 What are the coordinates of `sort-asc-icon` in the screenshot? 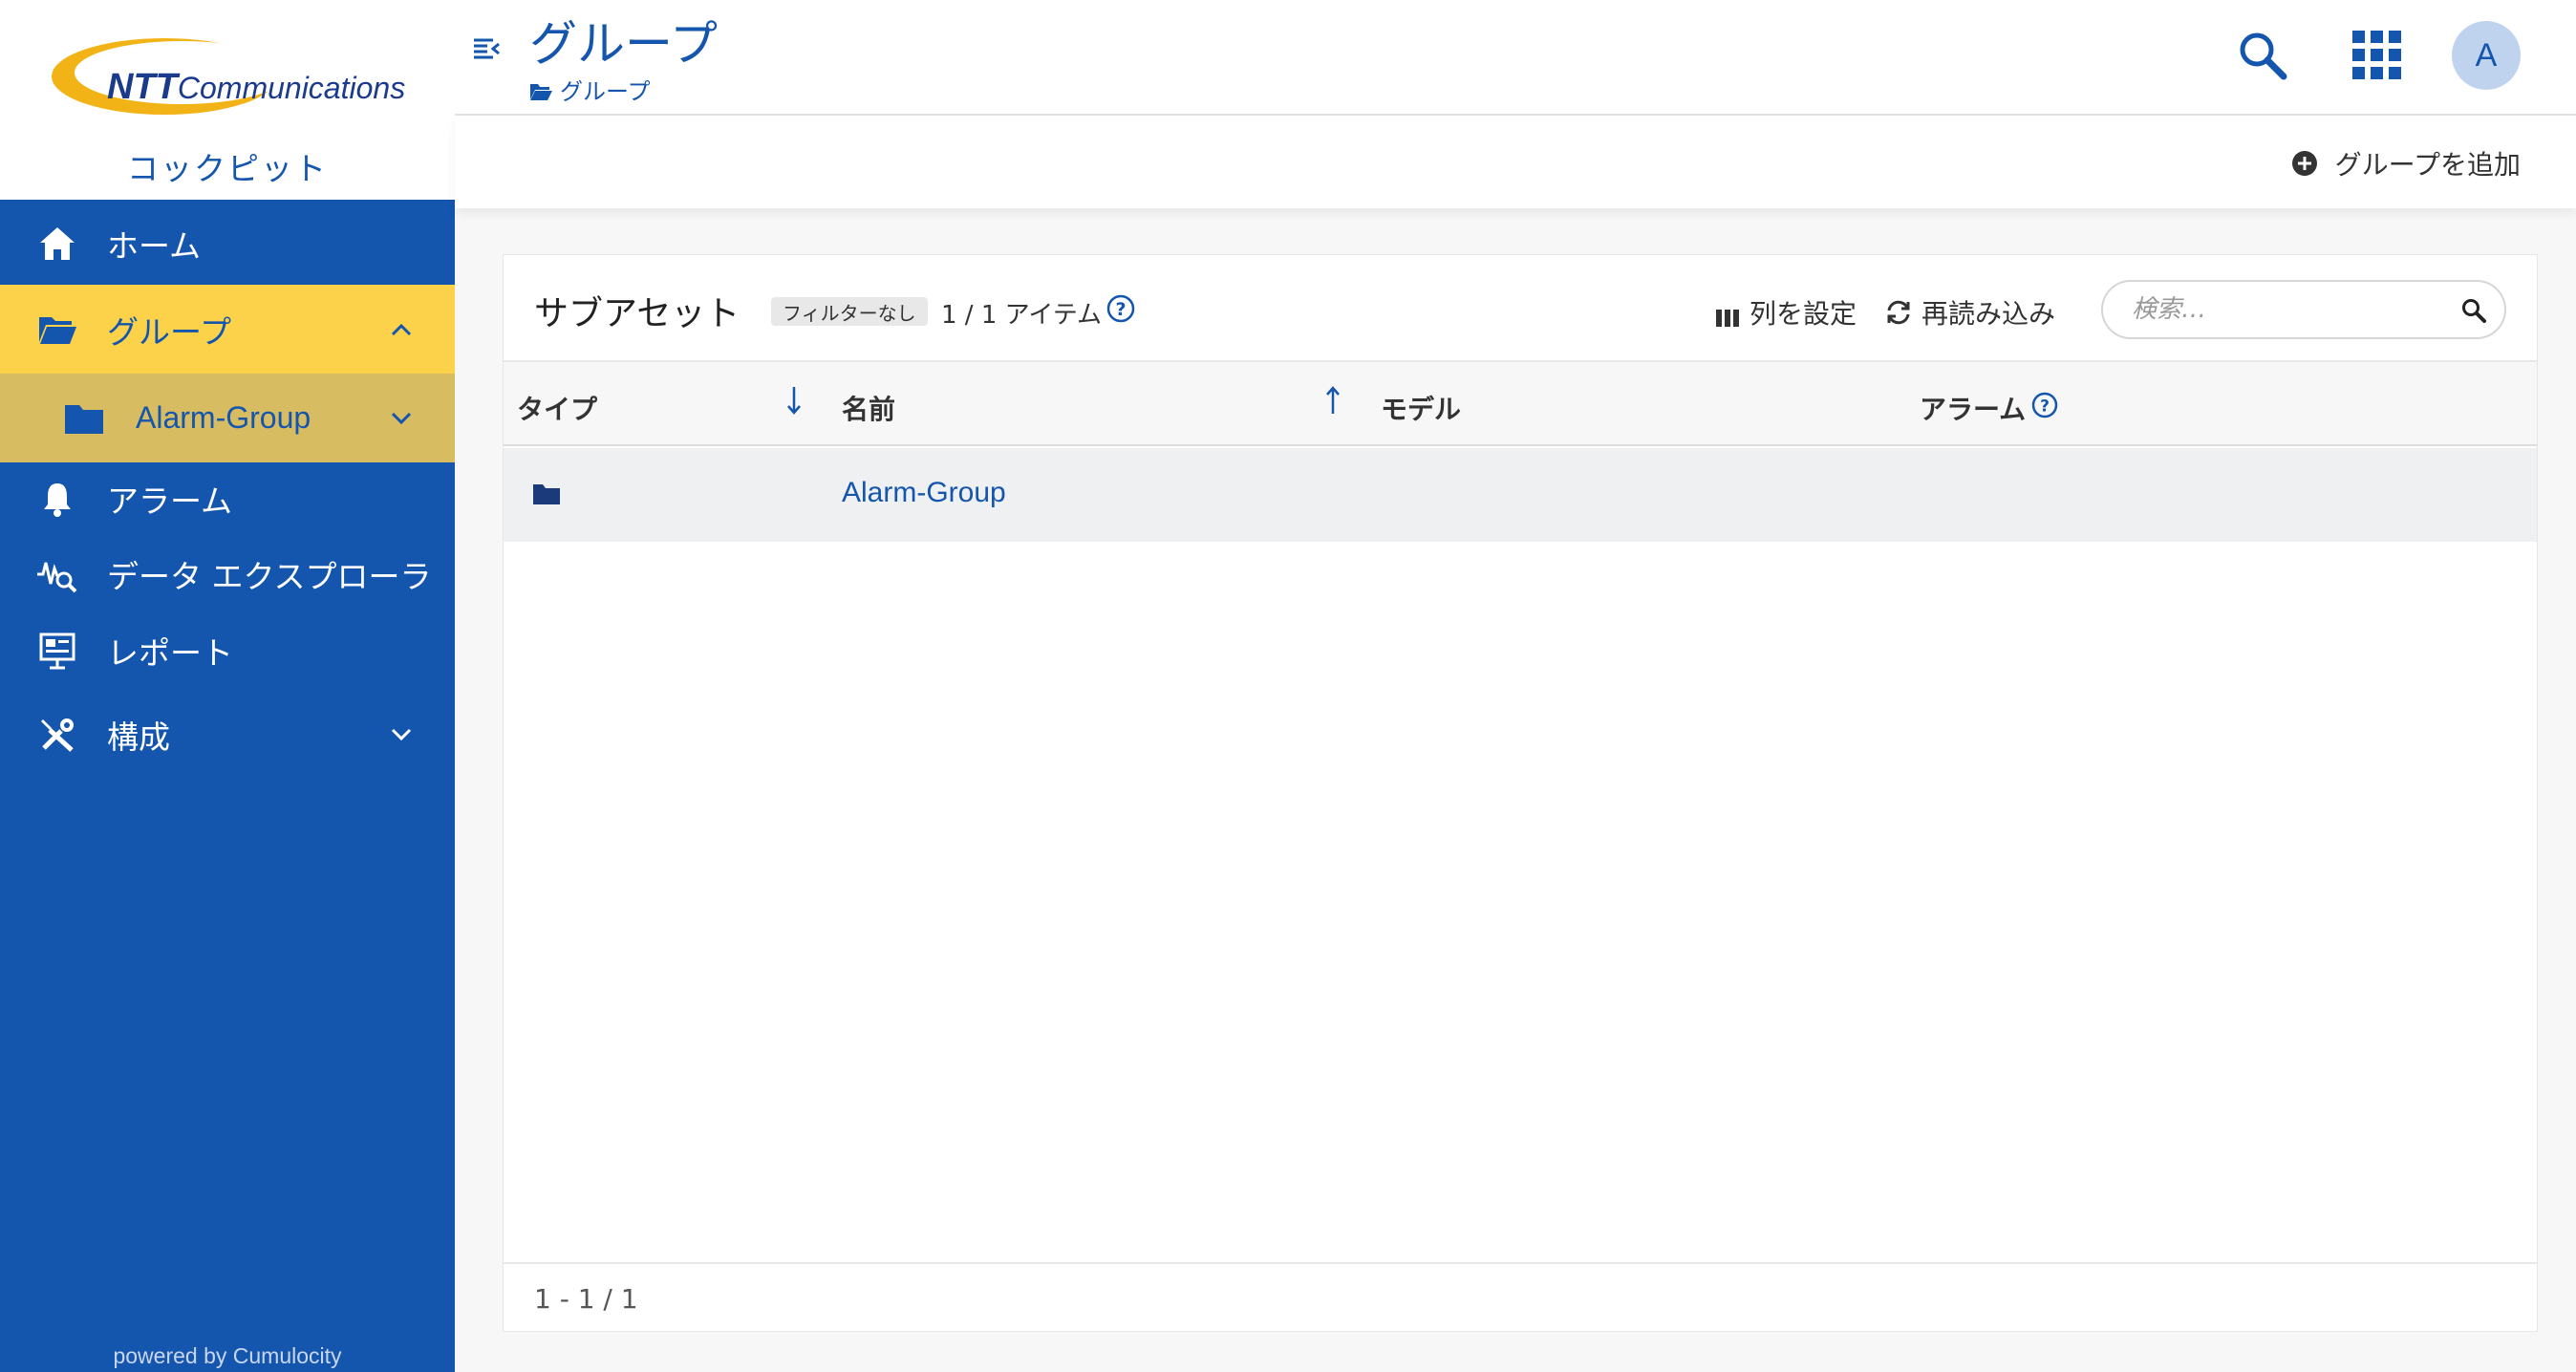 It's located at (1332, 400).